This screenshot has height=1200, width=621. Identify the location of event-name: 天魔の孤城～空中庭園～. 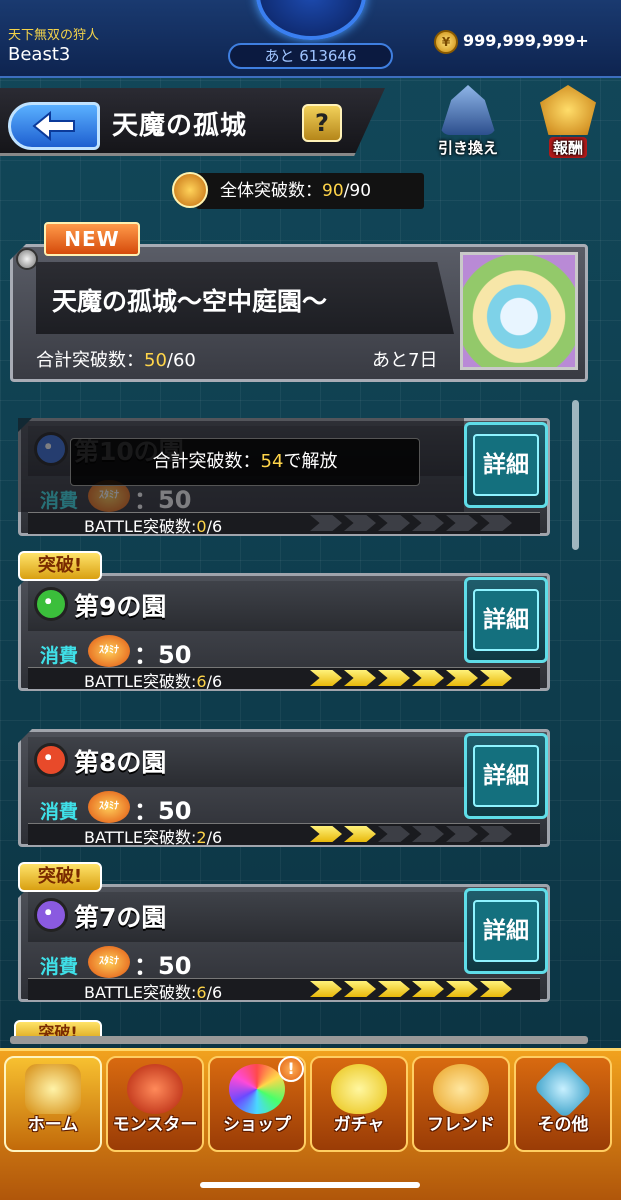
(190, 301).